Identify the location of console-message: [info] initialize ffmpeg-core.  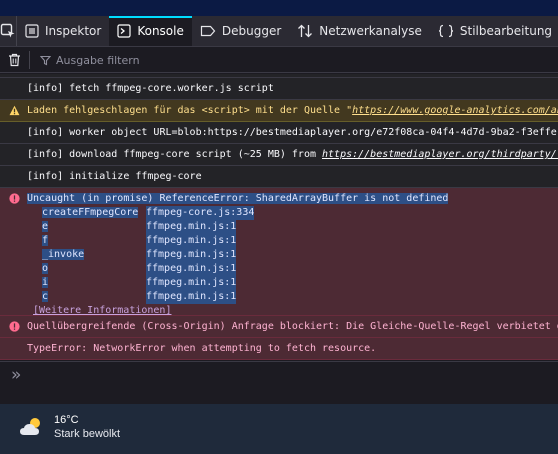
(279, 177).